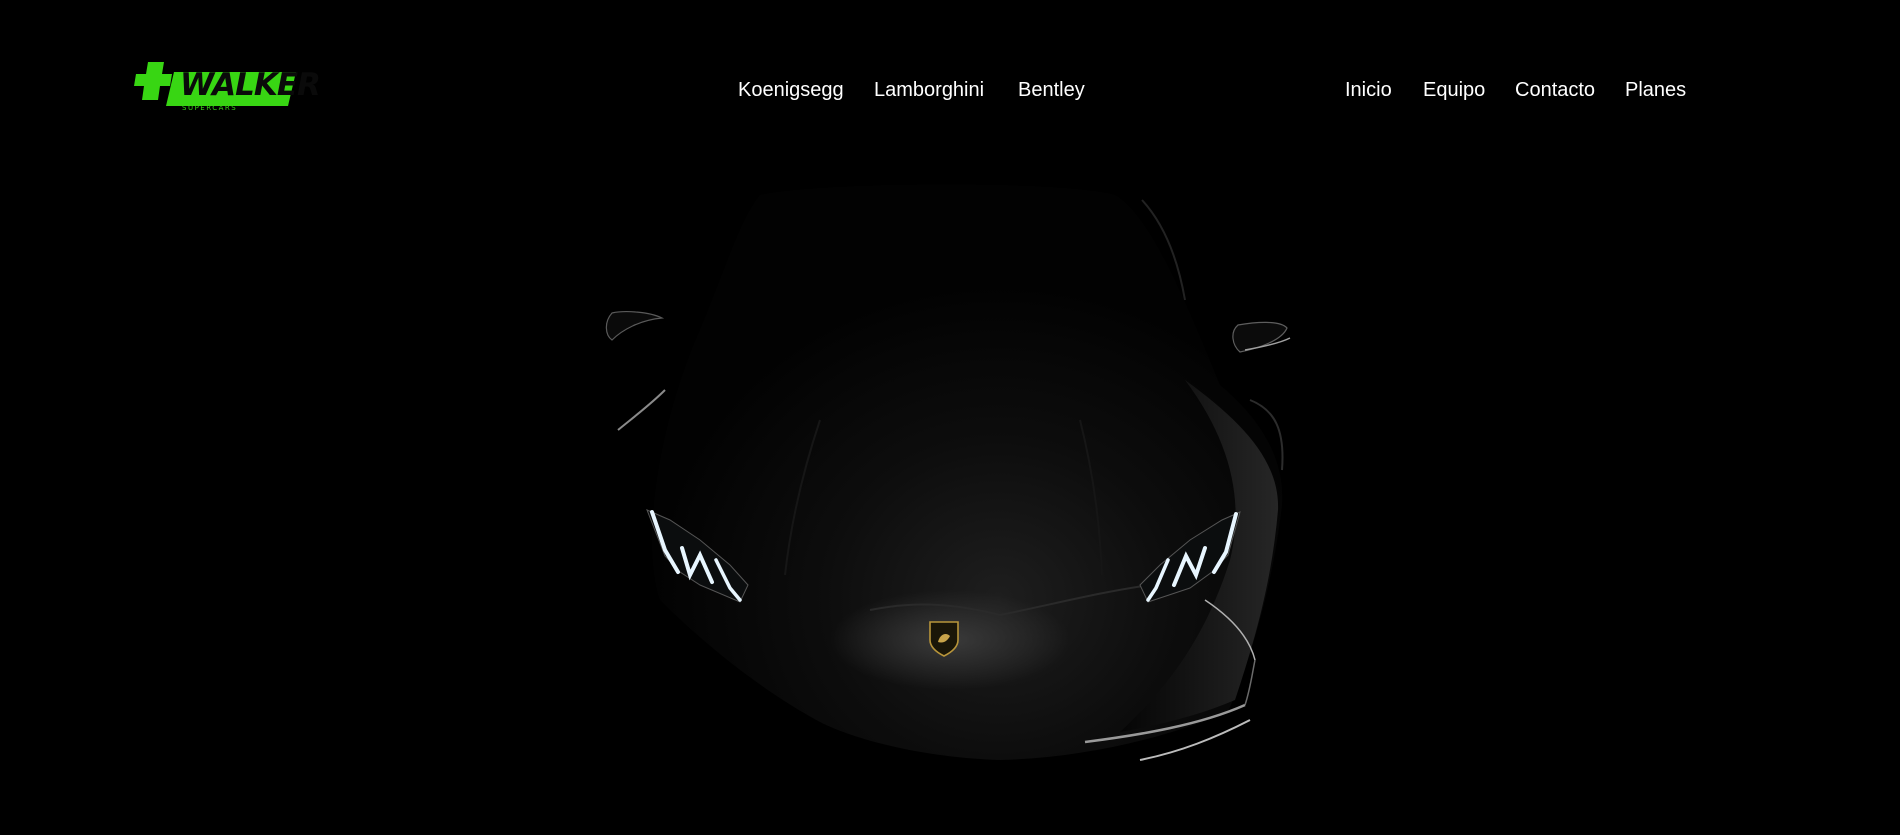  What do you see at coordinates (929, 90) in the screenshot?
I see `nav-link-lamborghini: Lamborghini` at bounding box center [929, 90].